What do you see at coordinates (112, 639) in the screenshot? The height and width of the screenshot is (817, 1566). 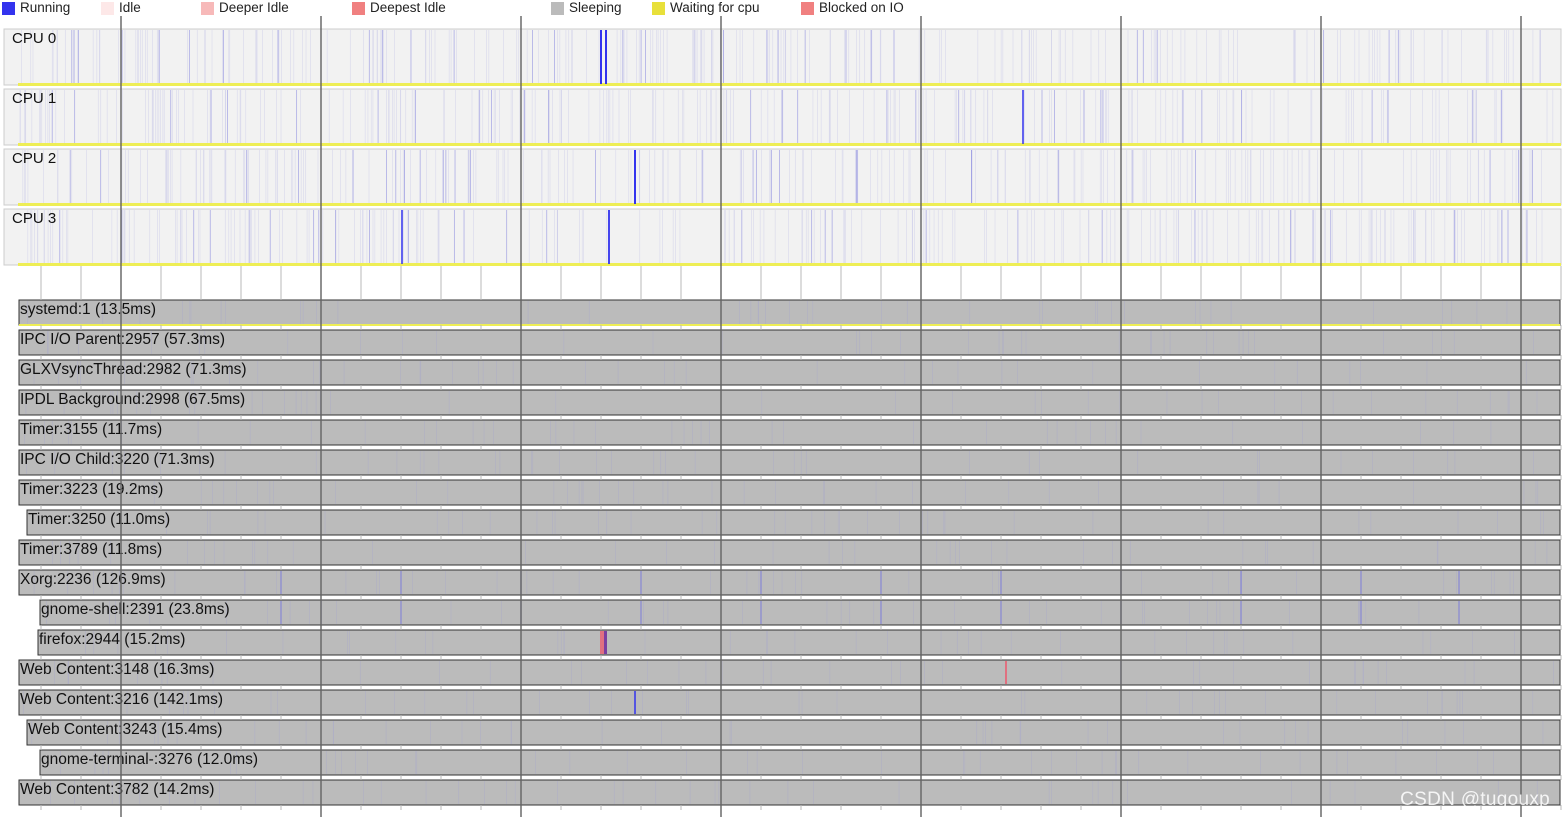 I see `thread-label: firefox:2944 (15.2ms)` at bounding box center [112, 639].